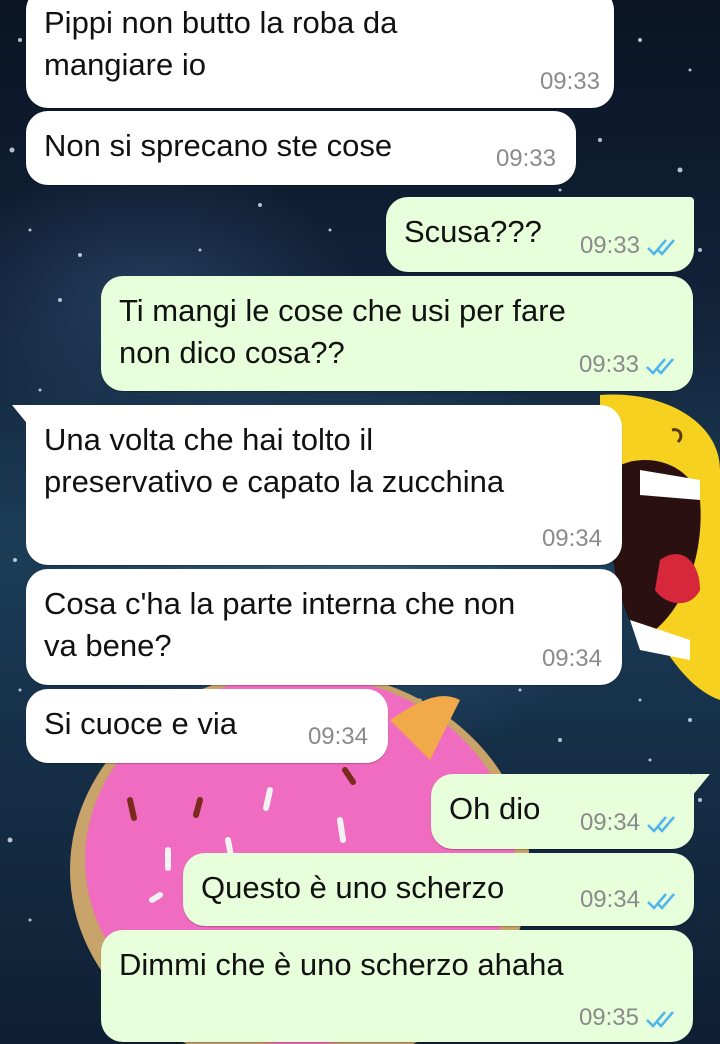  Describe the element at coordinates (280, 603) in the screenshot. I see `message-text: Cosa c'ha la parte interna che non` at that location.